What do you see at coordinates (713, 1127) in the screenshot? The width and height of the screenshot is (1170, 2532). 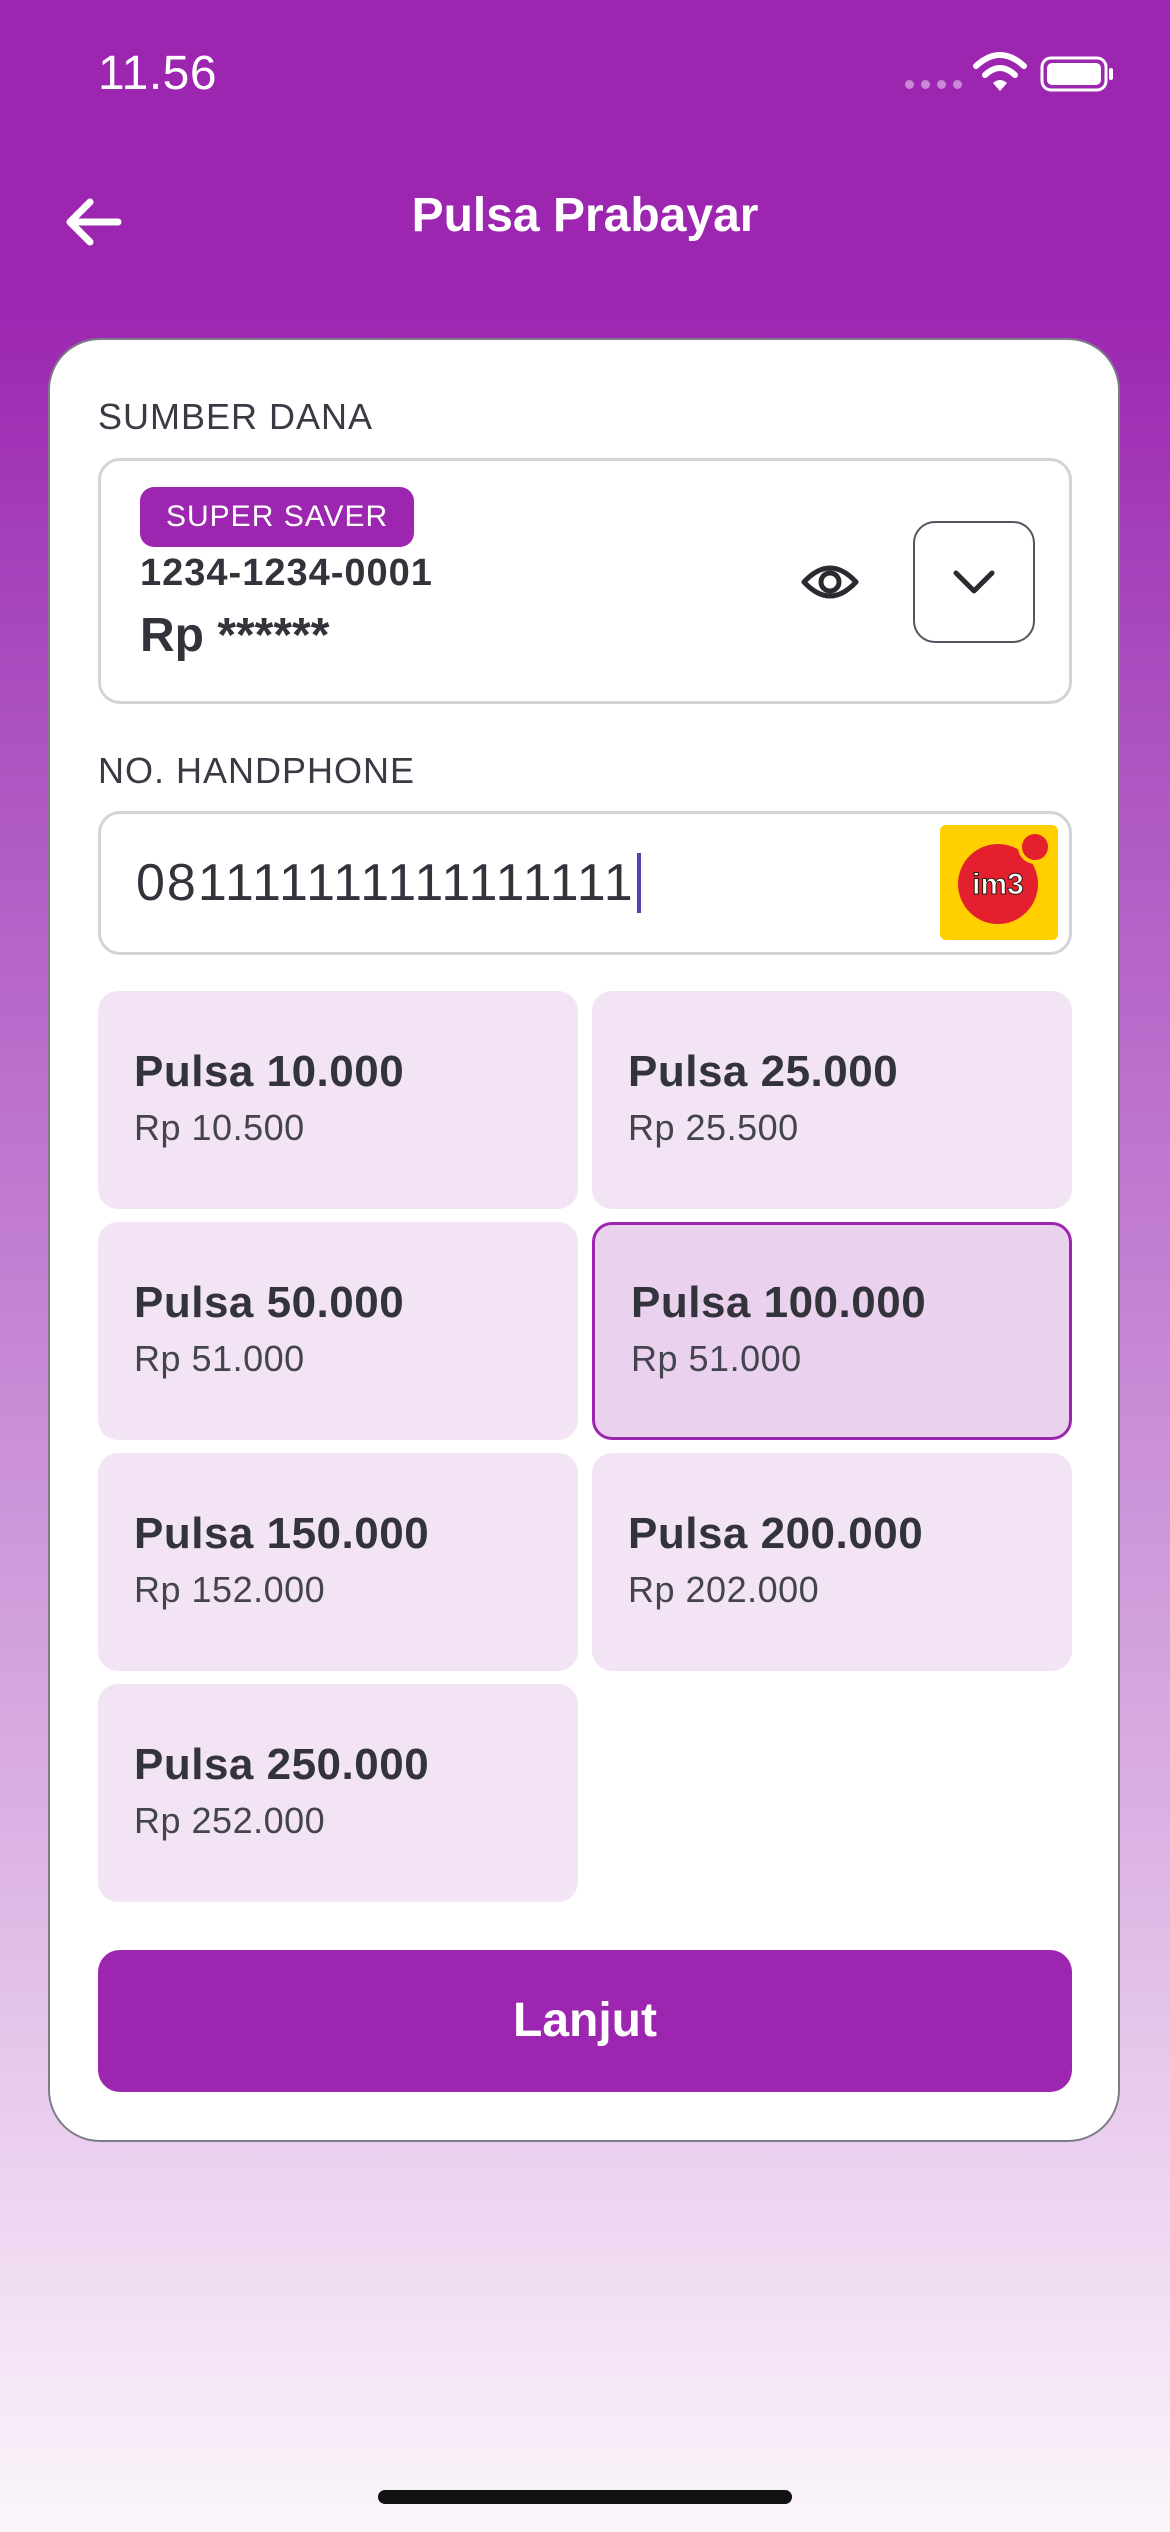 I see `option-price: Rp 25.500` at bounding box center [713, 1127].